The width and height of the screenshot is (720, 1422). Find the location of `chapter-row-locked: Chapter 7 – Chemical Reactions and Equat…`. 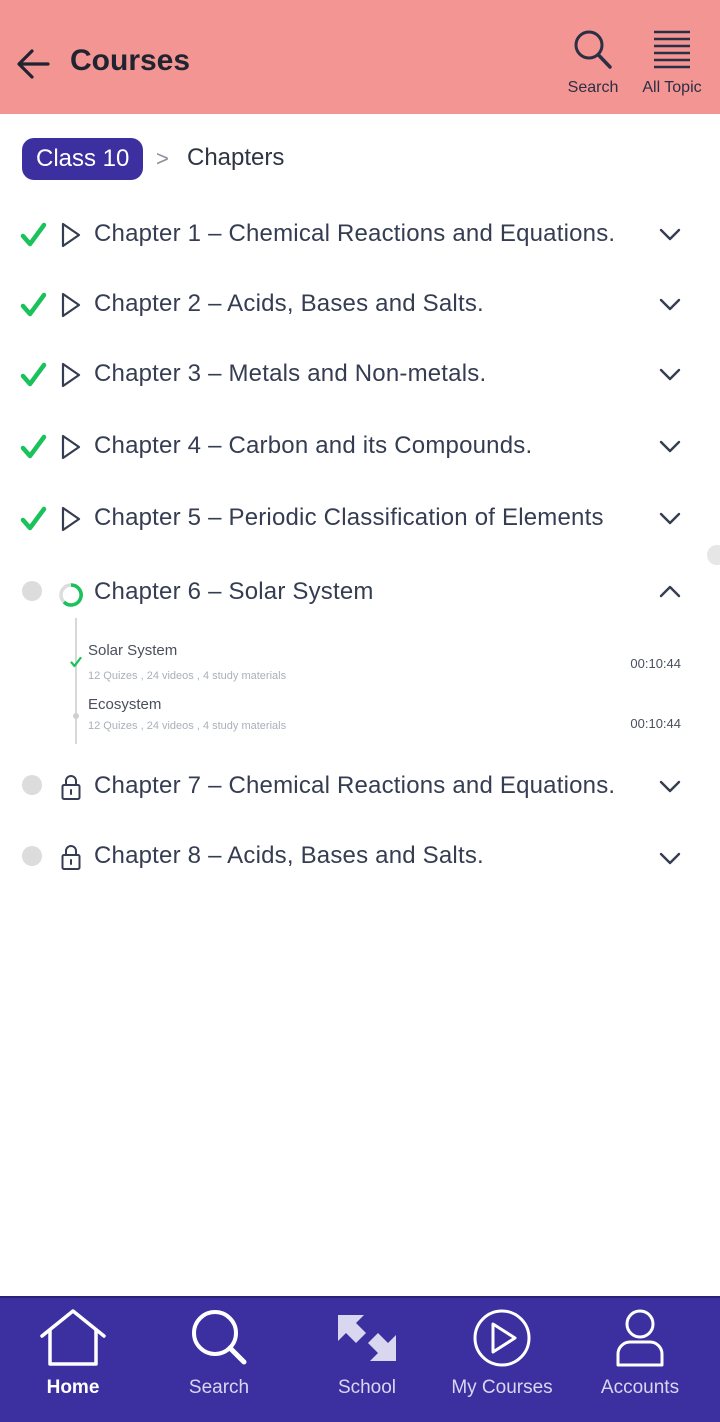

chapter-row-locked: Chapter 7 – Chemical Reactions and Equat… is located at coordinates (360, 787).